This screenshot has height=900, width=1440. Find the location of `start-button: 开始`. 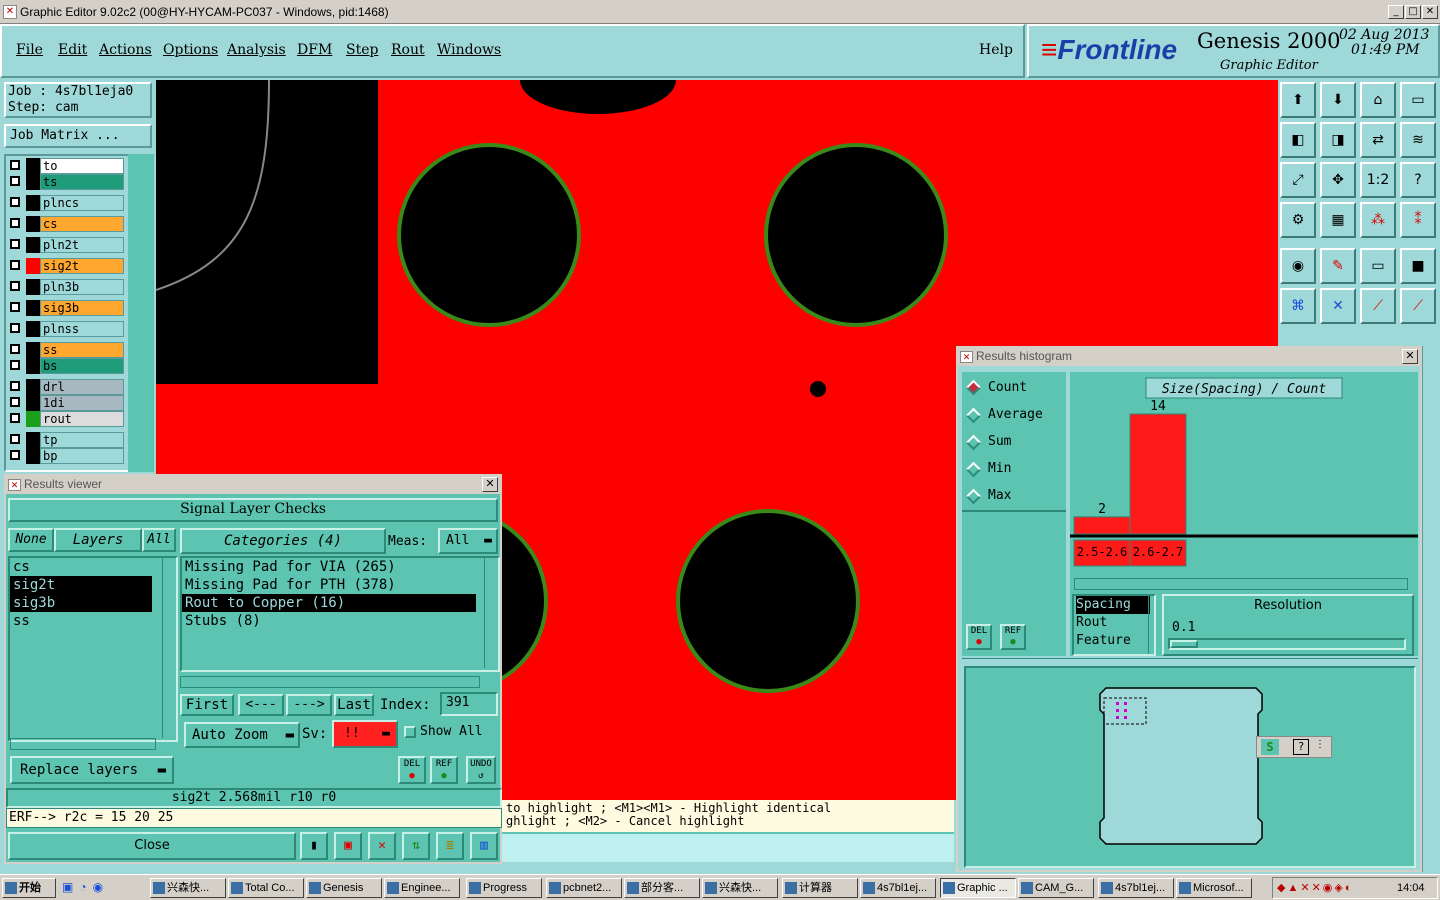

start-button: 开始 is located at coordinates (29, 888).